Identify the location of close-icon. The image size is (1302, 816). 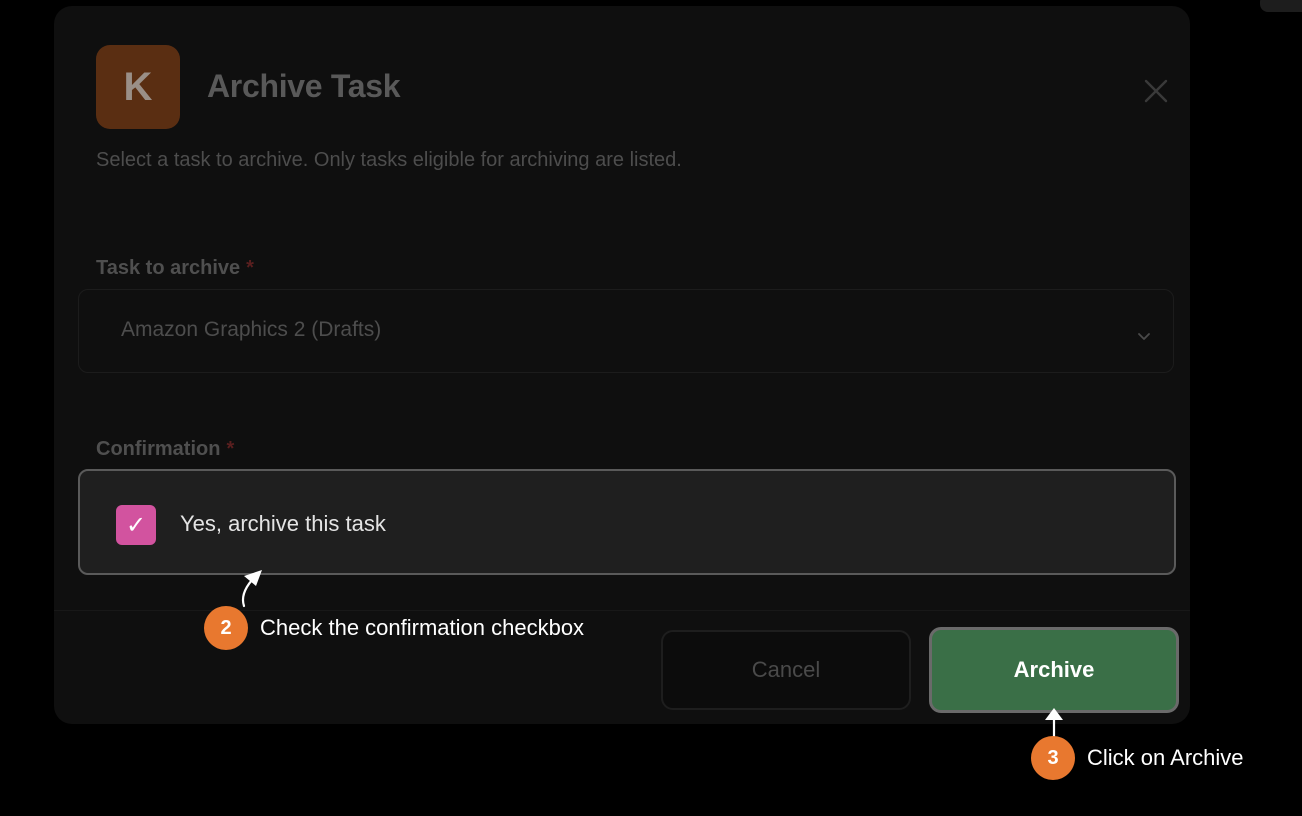
(1156, 91).